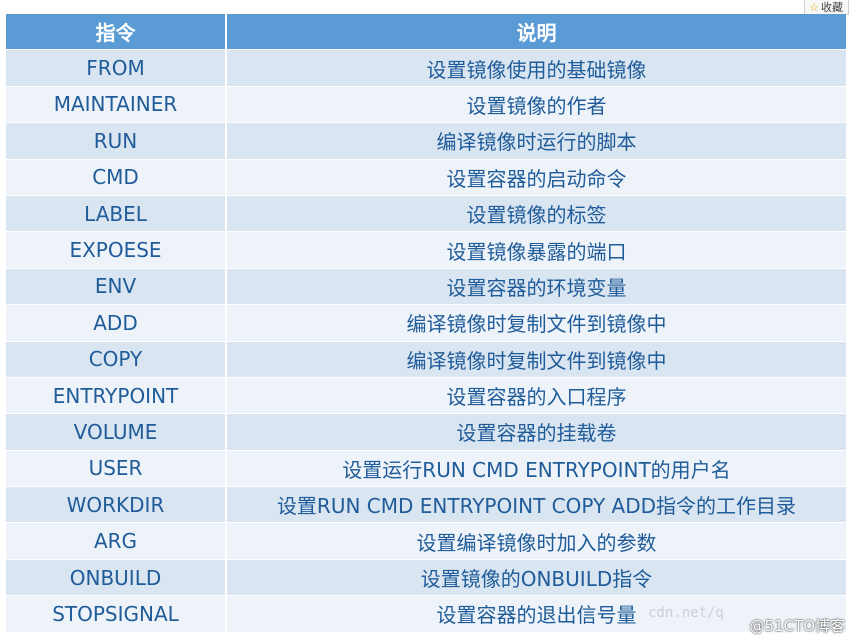 The width and height of the screenshot is (859, 642). I want to click on description-cell: 设置镜像暴露的端口, so click(536, 250).